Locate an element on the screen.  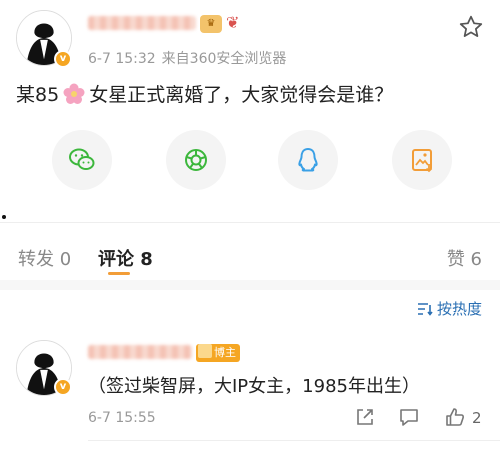
post-time: 6-7 15:32 is located at coordinates (122, 59).